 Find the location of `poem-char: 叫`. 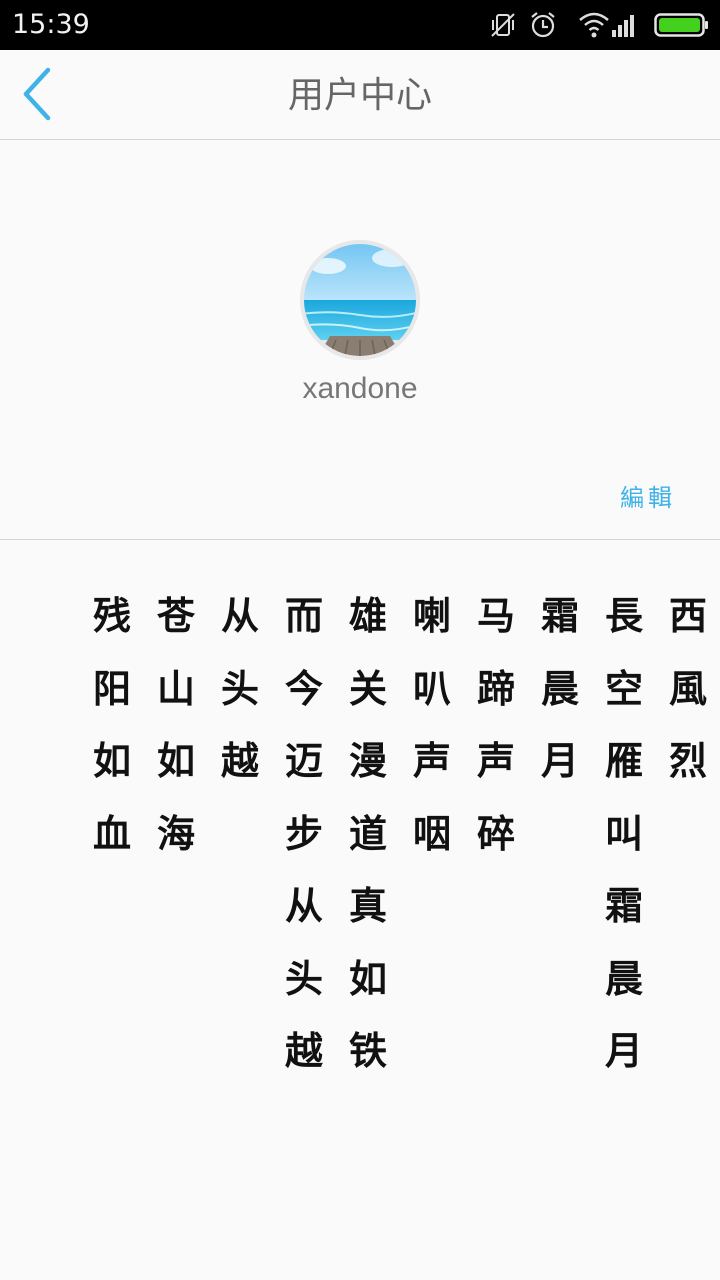

poem-char: 叫 is located at coordinates (623, 833).